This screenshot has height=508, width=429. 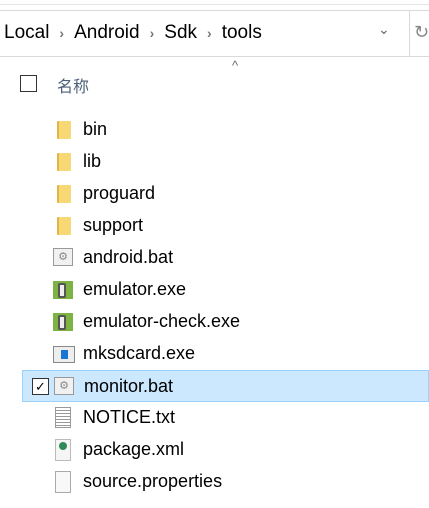 What do you see at coordinates (225, 130) in the screenshot?
I see `file-row: bin` at bounding box center [225, 130].